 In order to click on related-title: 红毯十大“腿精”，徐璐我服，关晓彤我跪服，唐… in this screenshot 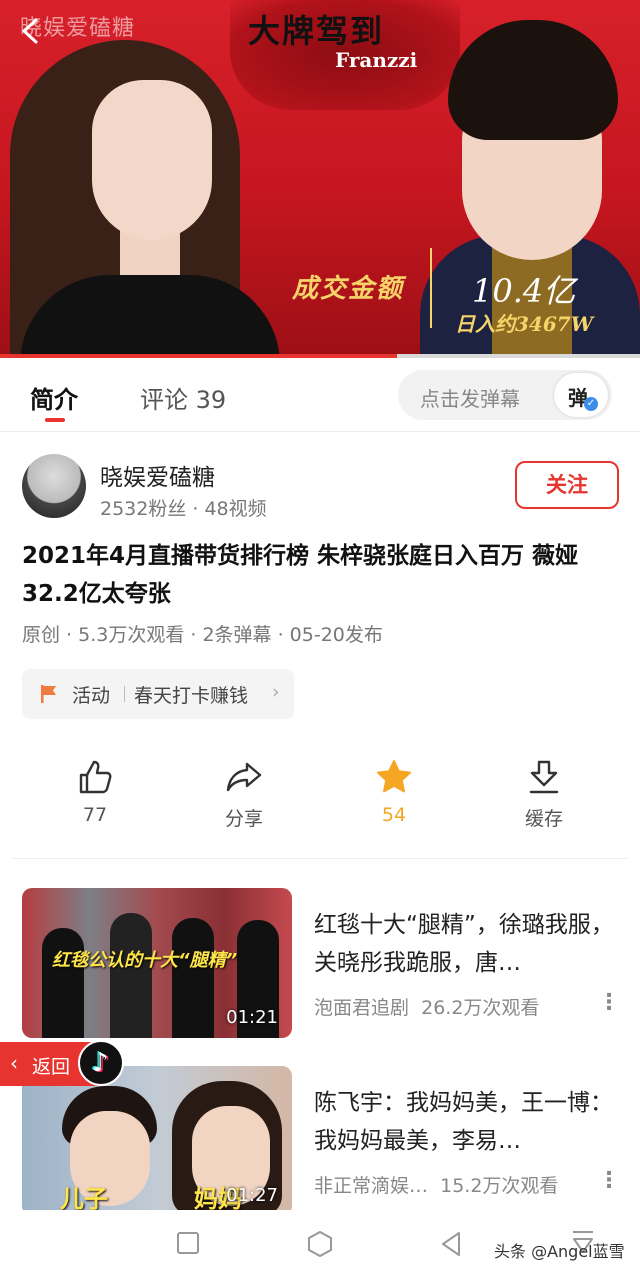, I will do `click(464, 944)`.